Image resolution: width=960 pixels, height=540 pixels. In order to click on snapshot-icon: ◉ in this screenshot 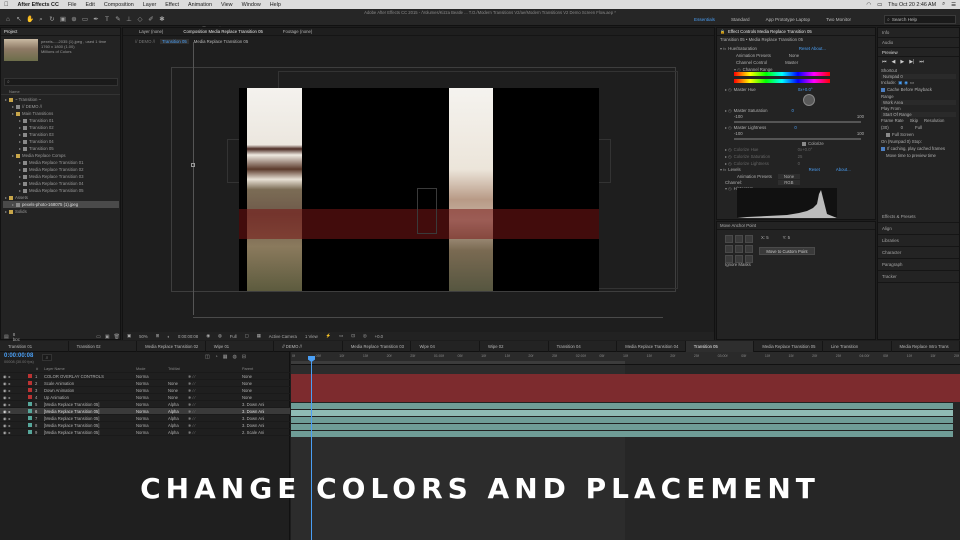, I will do `click(208, 336)`.